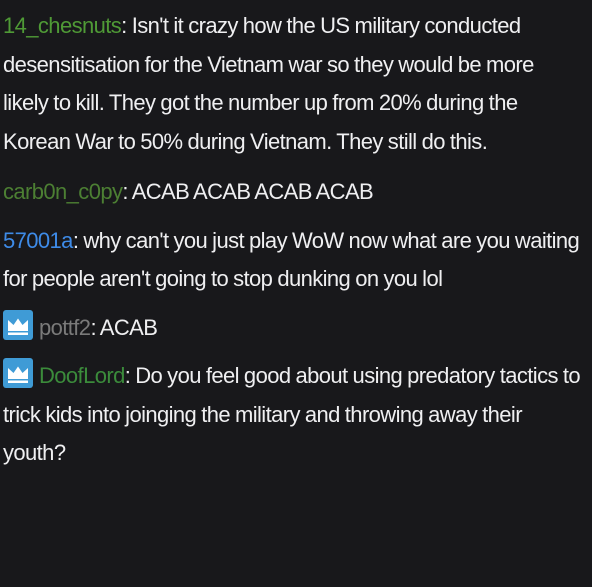 The height and width of the screenshot is (587, 592). Describe the element at coordinates (65, 327) in the screenshot. I see `chat-username: pottf2` at that location.